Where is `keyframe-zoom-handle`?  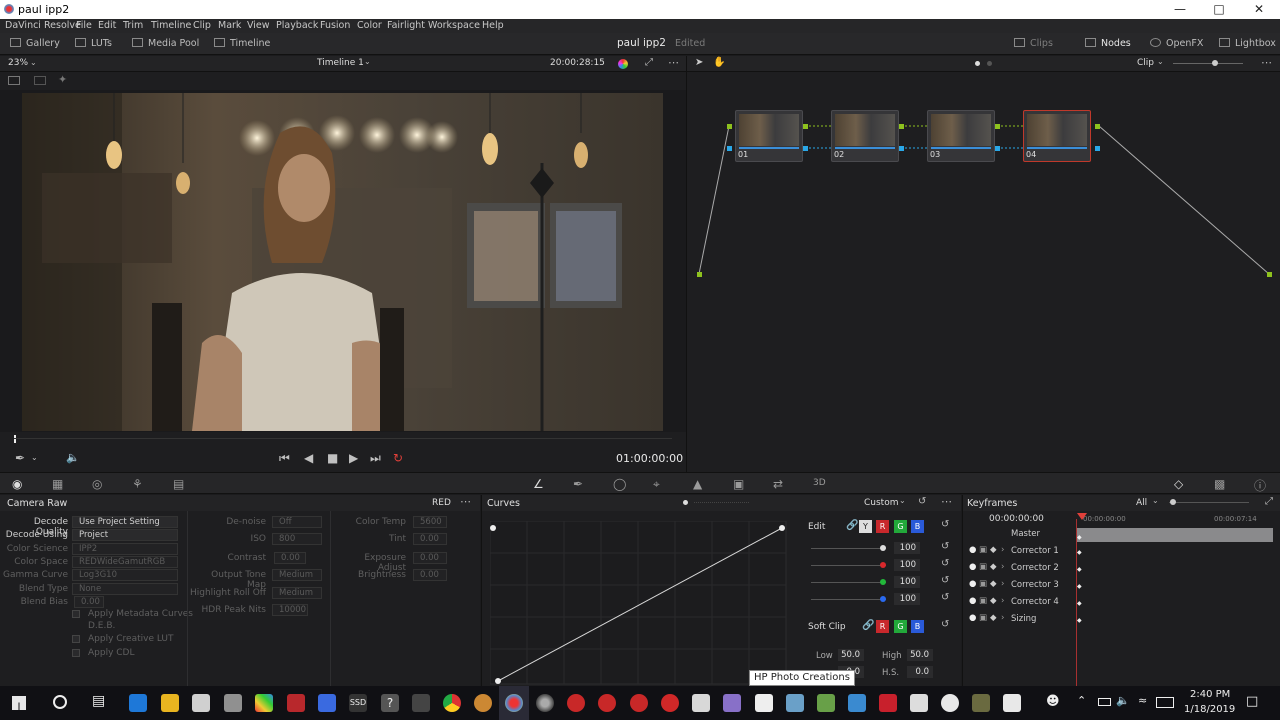
keyframe-zoom-handle is located at coordinates (1173, 502).